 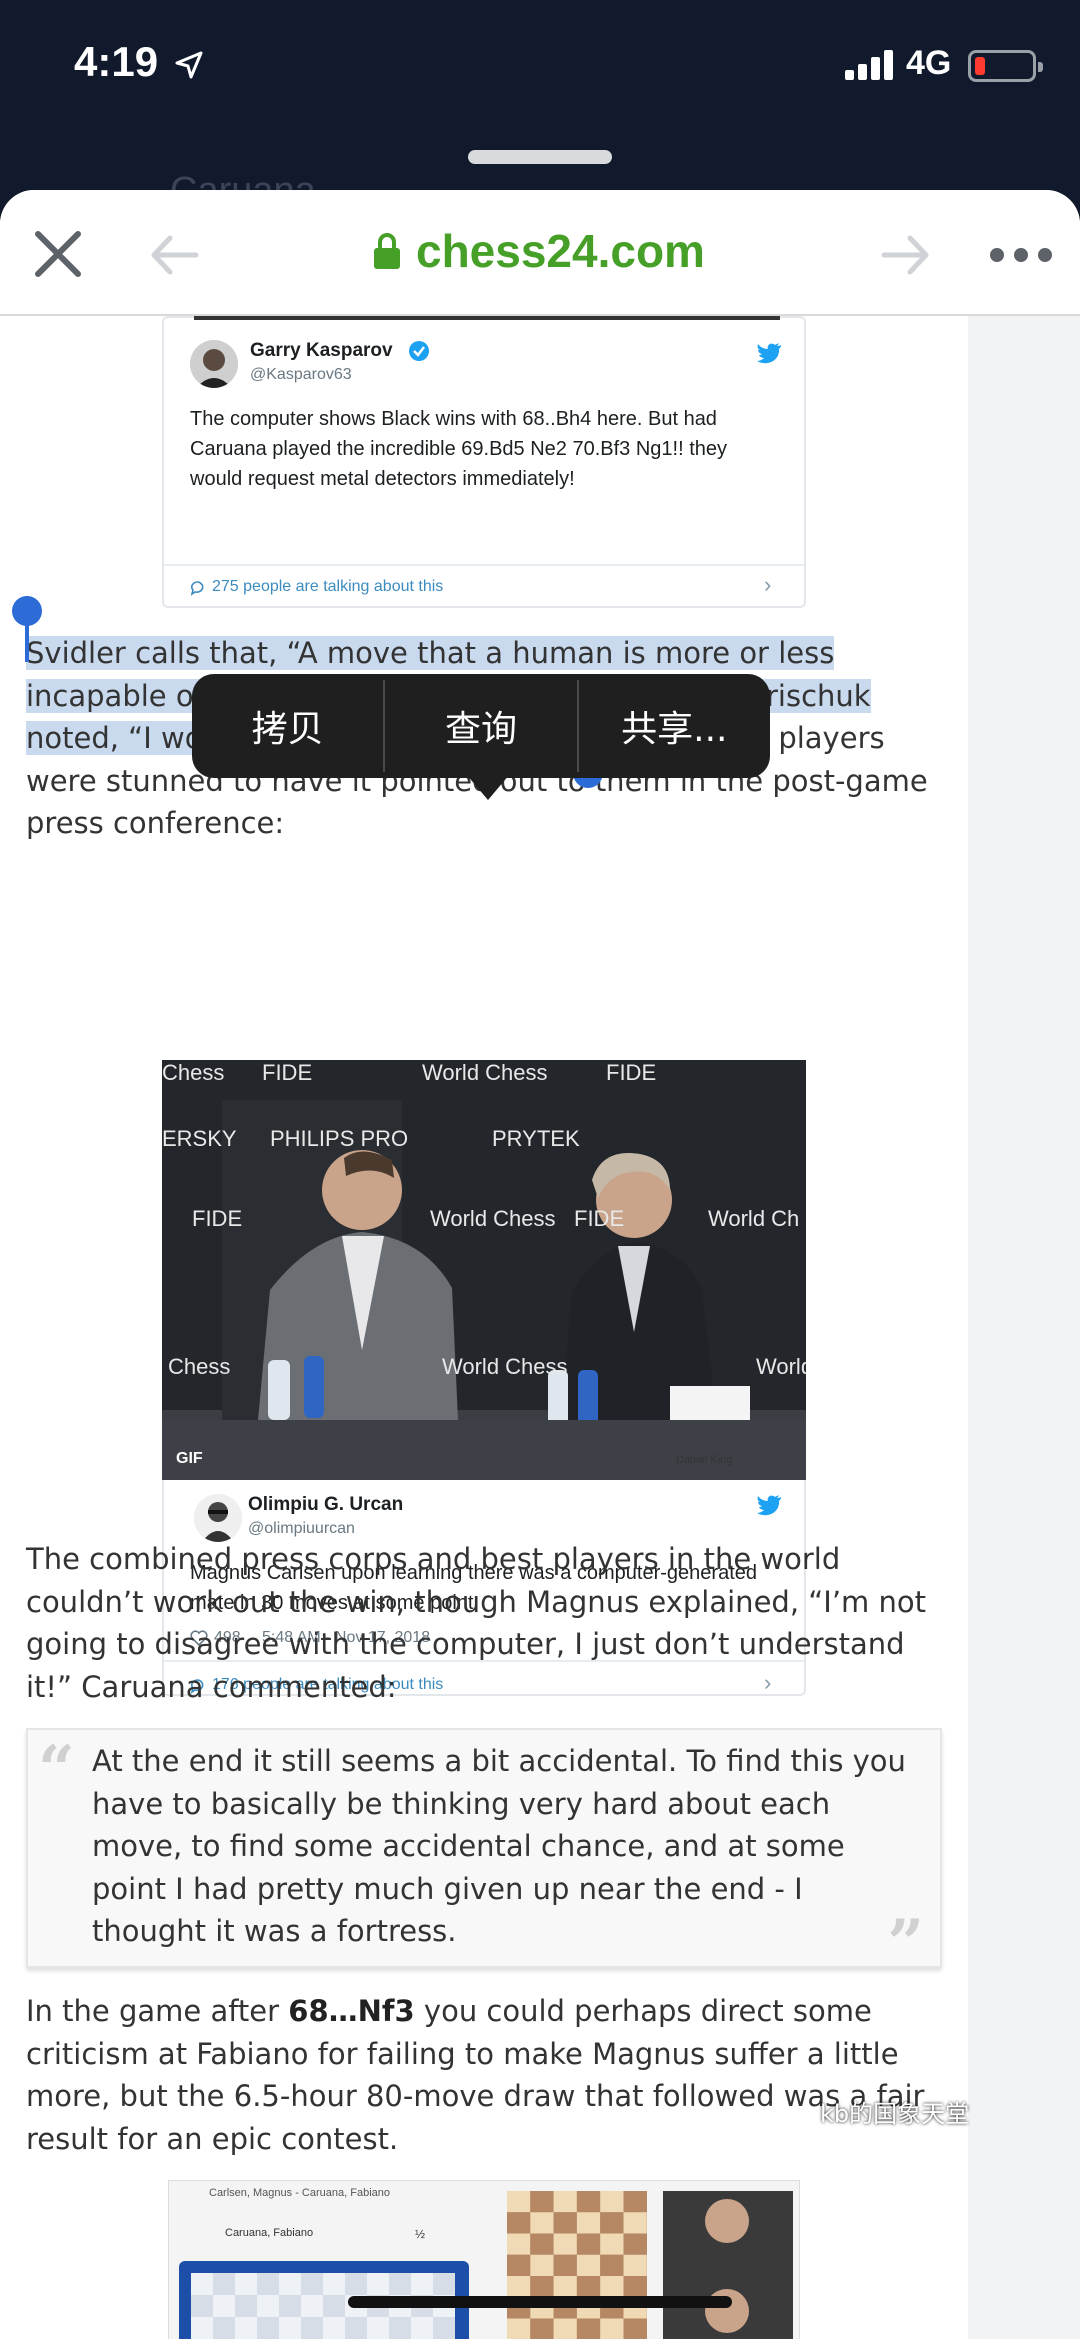 What do you see at coordinates (301, 1528) in the screenshot?
I see `tweet-author-handle: @olimpiuurcan` at bounding box center [301, 1528].